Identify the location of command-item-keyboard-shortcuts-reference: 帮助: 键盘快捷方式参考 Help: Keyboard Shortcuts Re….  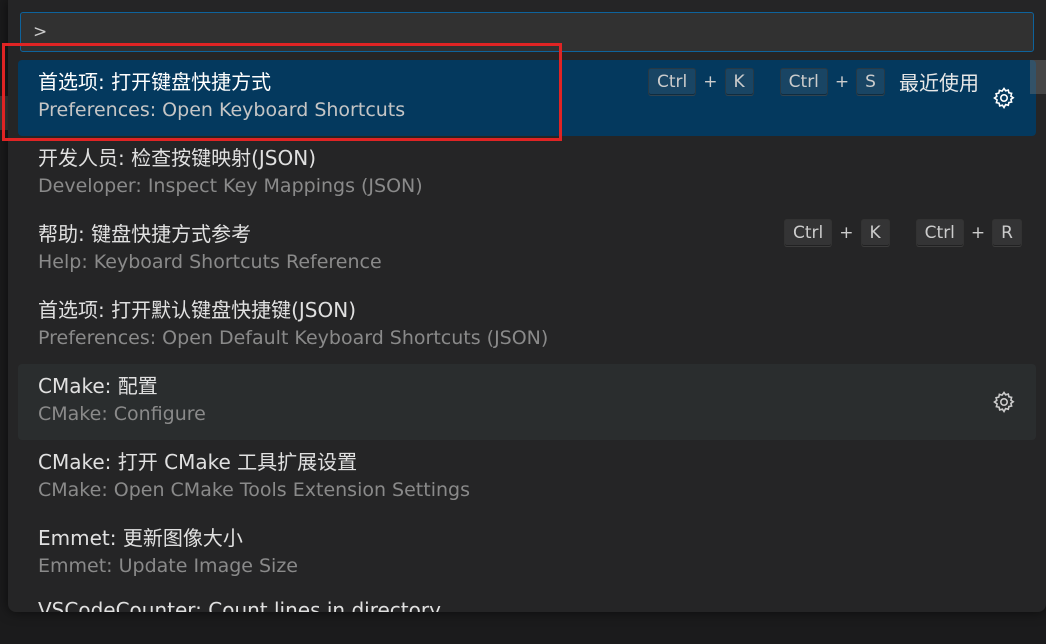
(527, 250).